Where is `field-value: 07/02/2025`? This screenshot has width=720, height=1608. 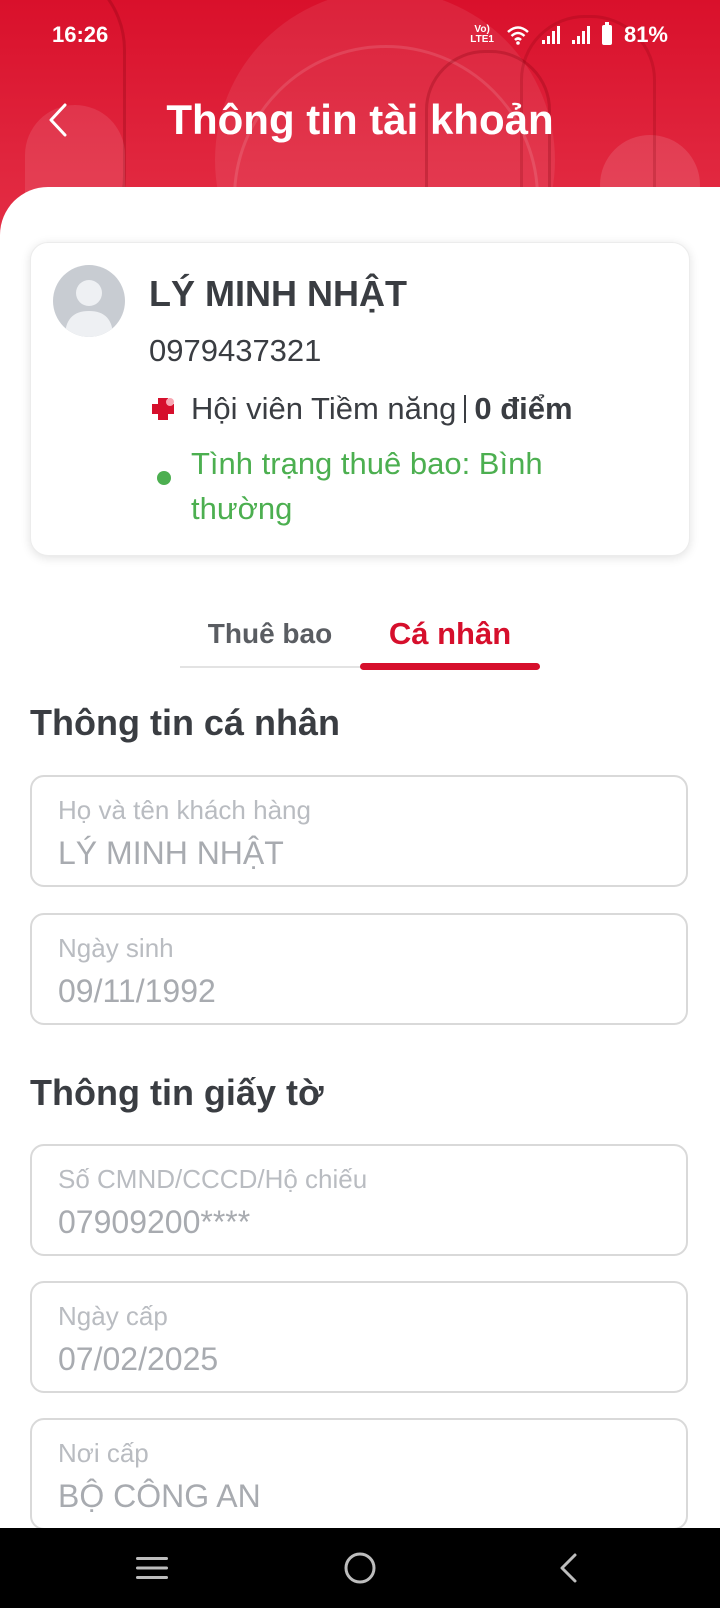 field-value: 07/02/2025 is located at coordinates (138, 1359).